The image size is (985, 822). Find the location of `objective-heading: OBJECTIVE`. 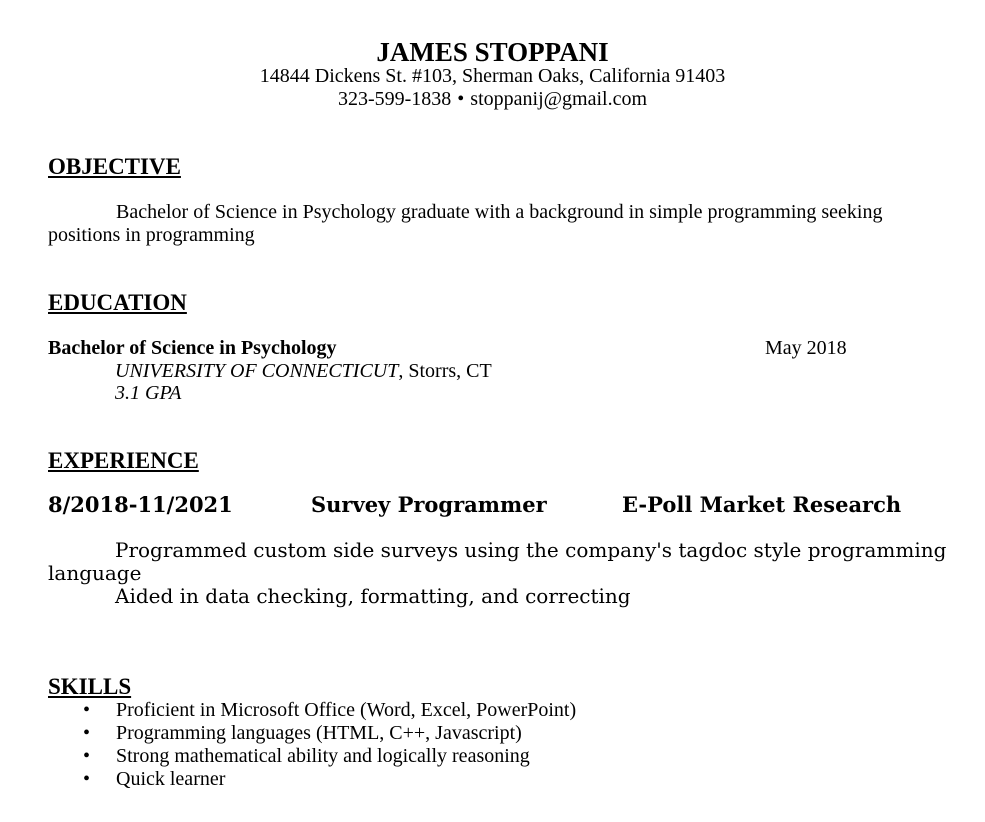

objective-heading: OBJECTIVE is located at coordinates (114, 166).